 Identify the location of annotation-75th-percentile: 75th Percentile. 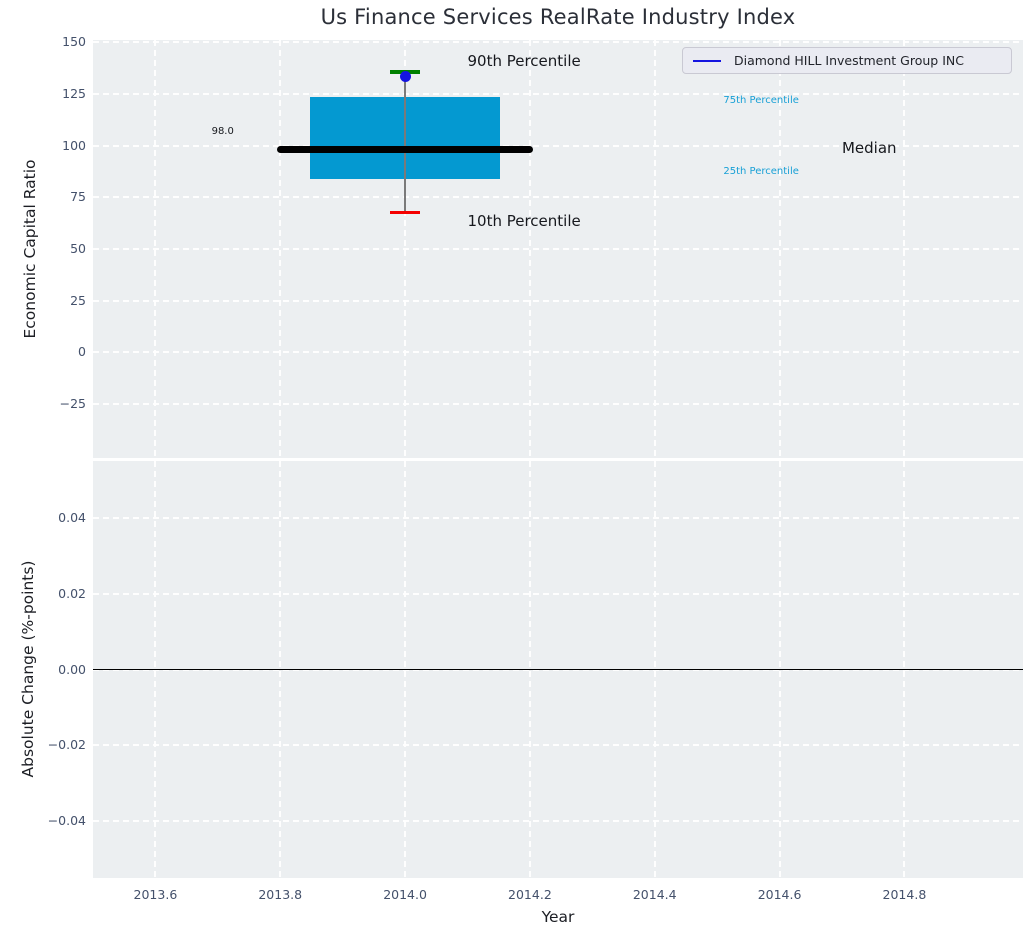
(761, 100).